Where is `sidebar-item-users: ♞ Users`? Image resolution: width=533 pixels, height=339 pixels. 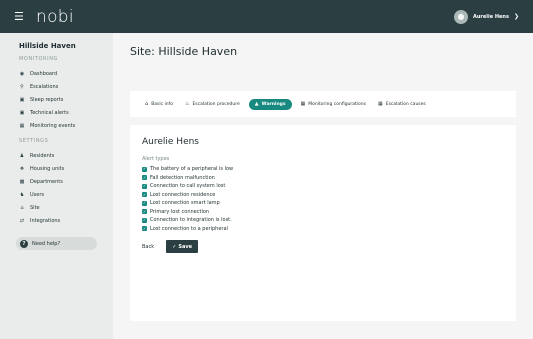 sidebar-item-users: ♞ Users is located at coordinates (66, 194).